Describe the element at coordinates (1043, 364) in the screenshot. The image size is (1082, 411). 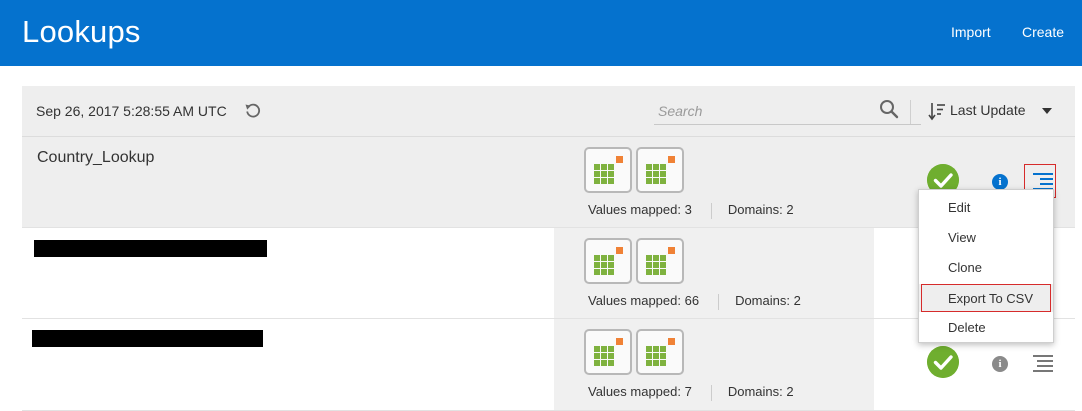
I see `row-menu-icon` at that location.